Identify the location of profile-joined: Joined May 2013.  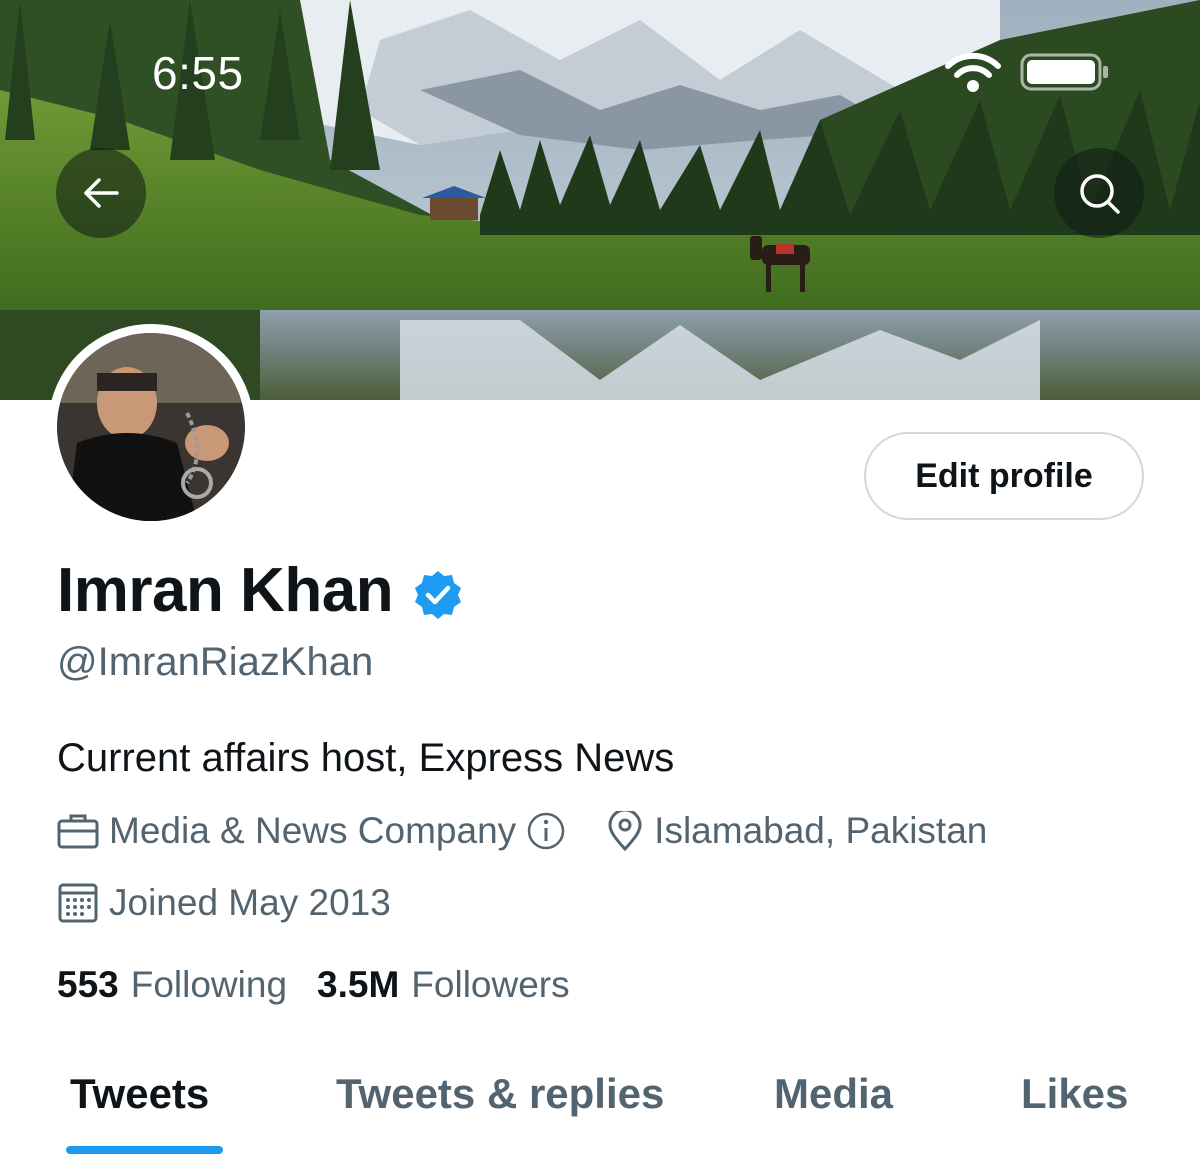
(250, 902).